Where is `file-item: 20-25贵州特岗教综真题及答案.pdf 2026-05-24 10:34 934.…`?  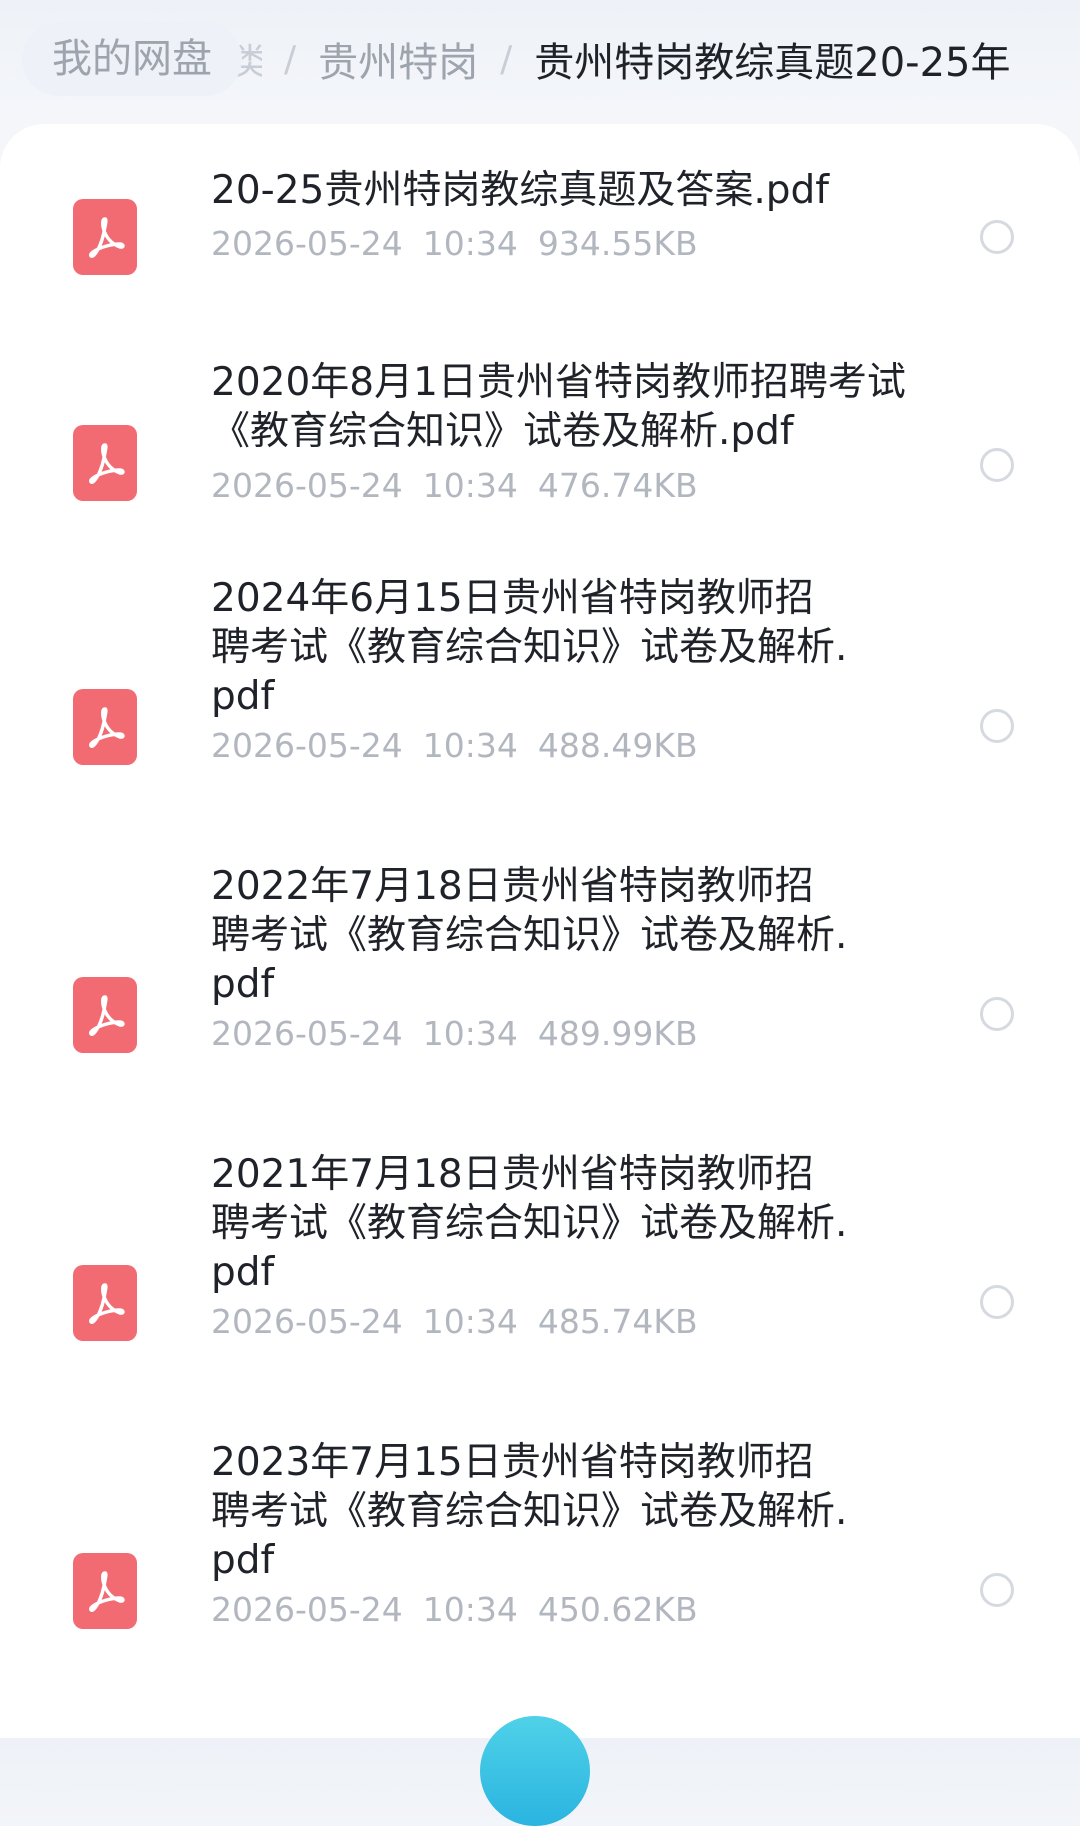 file-item: 20-25贵州特岗教综真题及答案.pdf 2026-05-24 10:34 934.… is located at coordinates (540, 230).